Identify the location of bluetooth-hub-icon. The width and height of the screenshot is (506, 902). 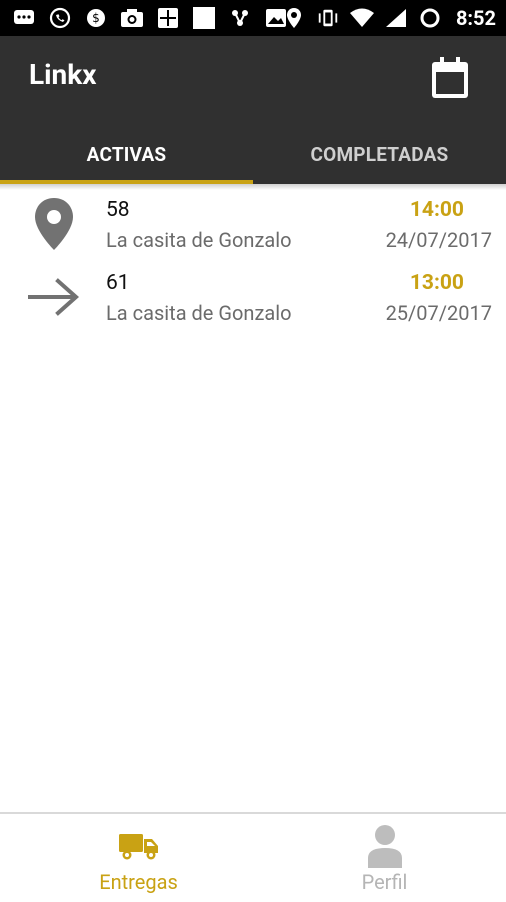
(240, 18).